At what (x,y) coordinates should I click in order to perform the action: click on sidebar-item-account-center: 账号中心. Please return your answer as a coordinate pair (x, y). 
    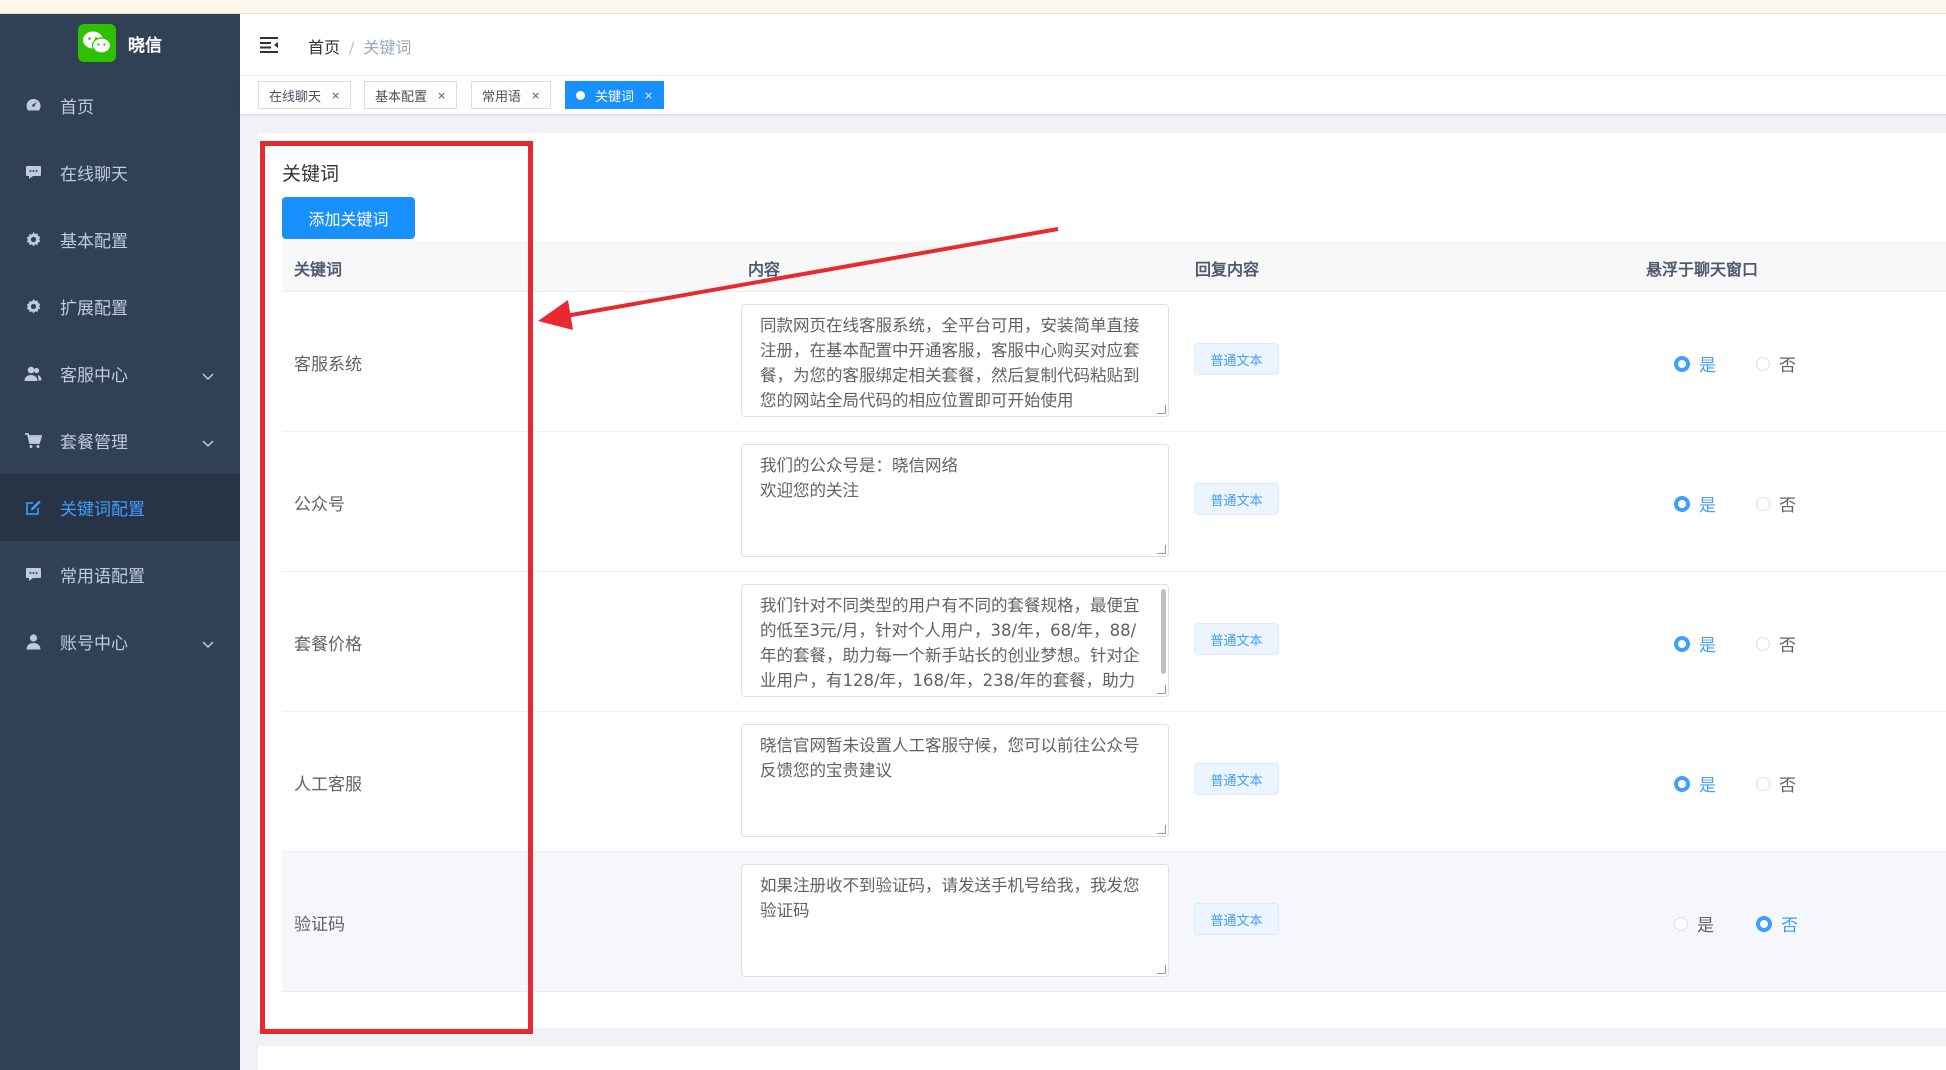
    Looking at the image, I should click on (120, 641).